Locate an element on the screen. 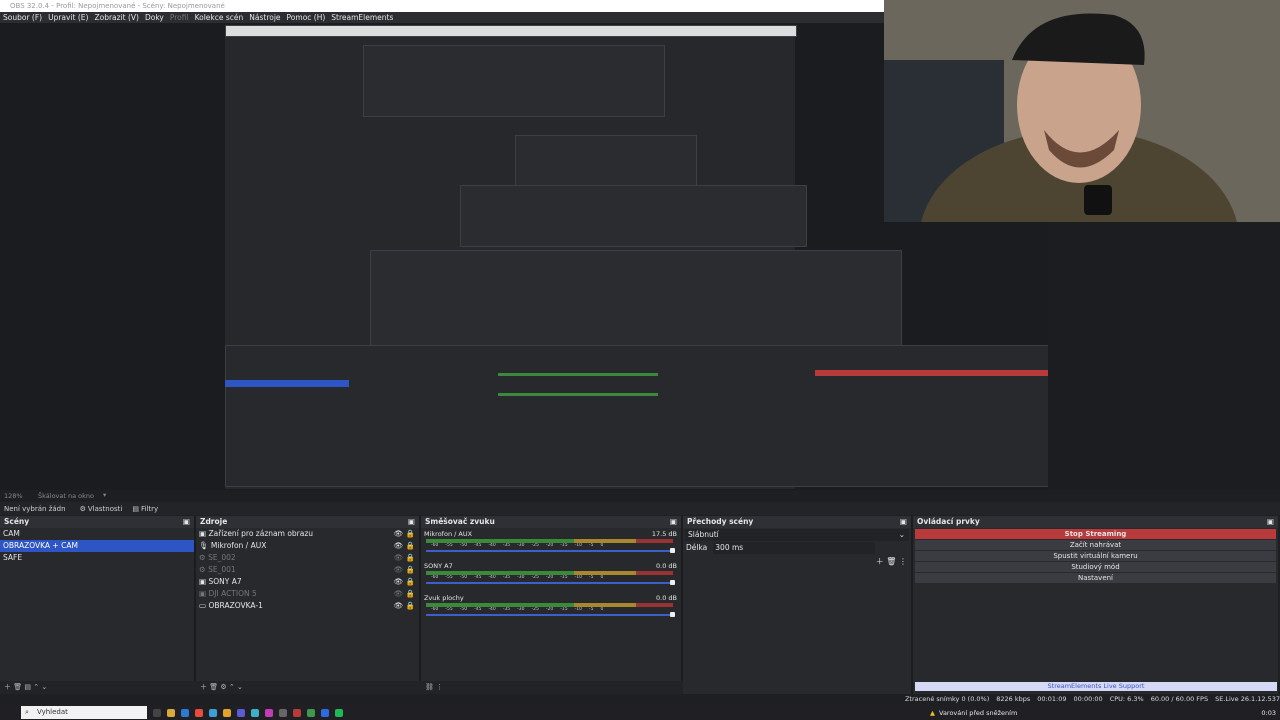 Image resolution: width=1280 pixels, height=720 pixels. remove-scene-button: 🗑 is located at coordinates (17, 687).